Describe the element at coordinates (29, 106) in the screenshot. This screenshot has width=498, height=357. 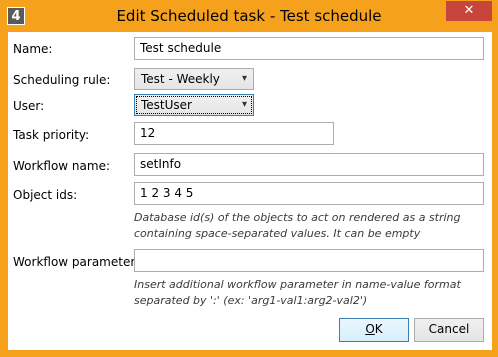
I see `user-label: User:` at that location.